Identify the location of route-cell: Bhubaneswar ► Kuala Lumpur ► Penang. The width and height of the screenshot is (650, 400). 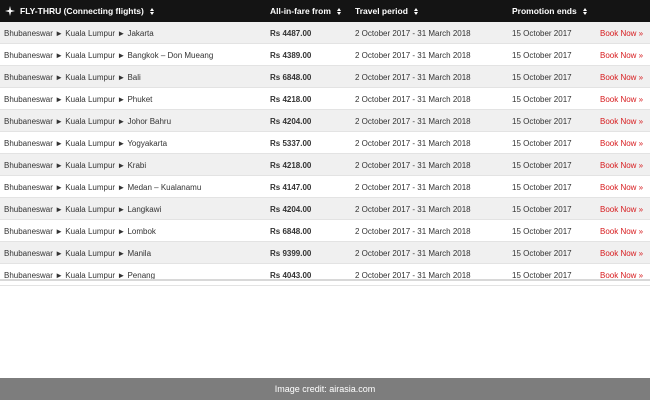
(80, 275).